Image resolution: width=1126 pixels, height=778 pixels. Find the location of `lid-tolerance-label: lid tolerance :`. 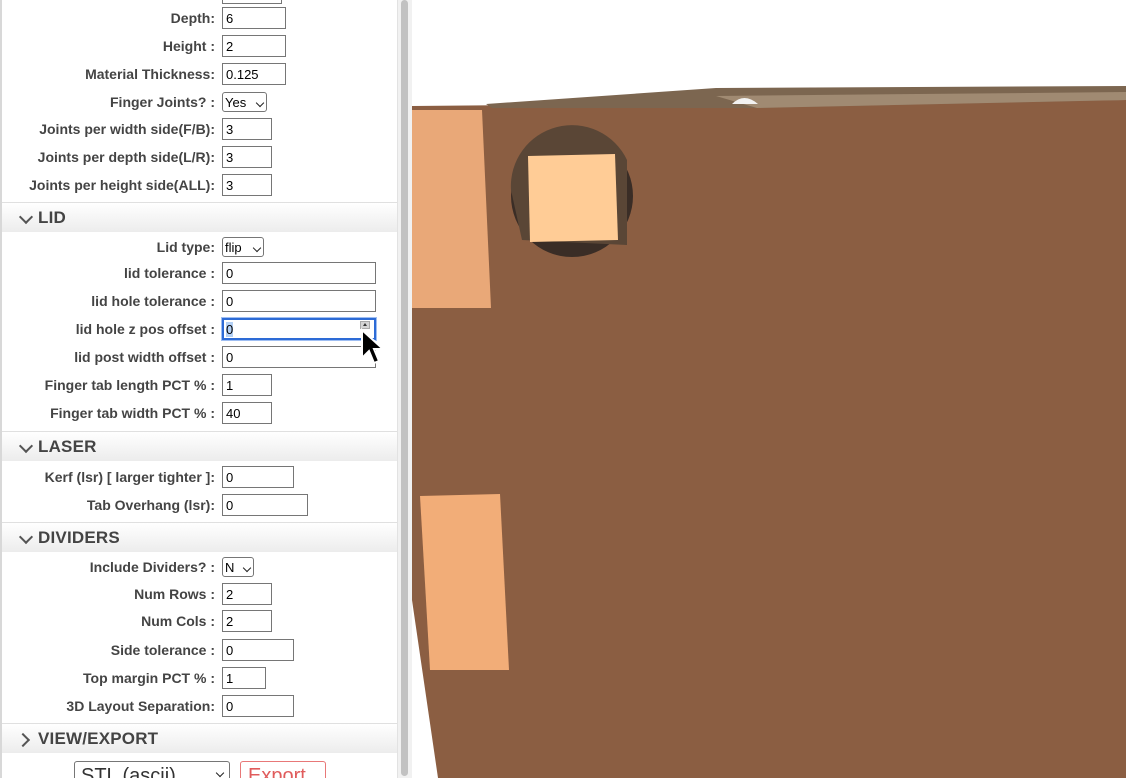

lid-tolerance-label: lid tolerance : is located at coordinates (169, 273).